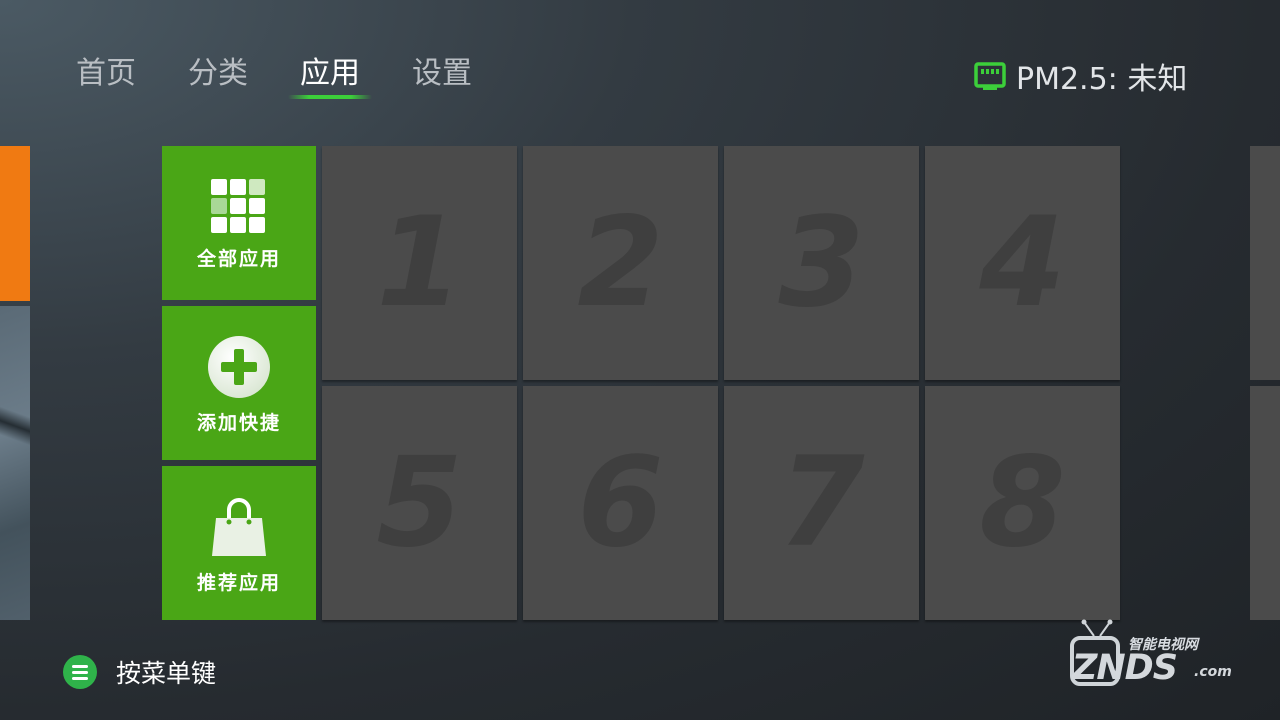 Image resolution: width=1280 pixels, height=720 pixels. I want to click on app-slot-5: 5, so click(419, 503).